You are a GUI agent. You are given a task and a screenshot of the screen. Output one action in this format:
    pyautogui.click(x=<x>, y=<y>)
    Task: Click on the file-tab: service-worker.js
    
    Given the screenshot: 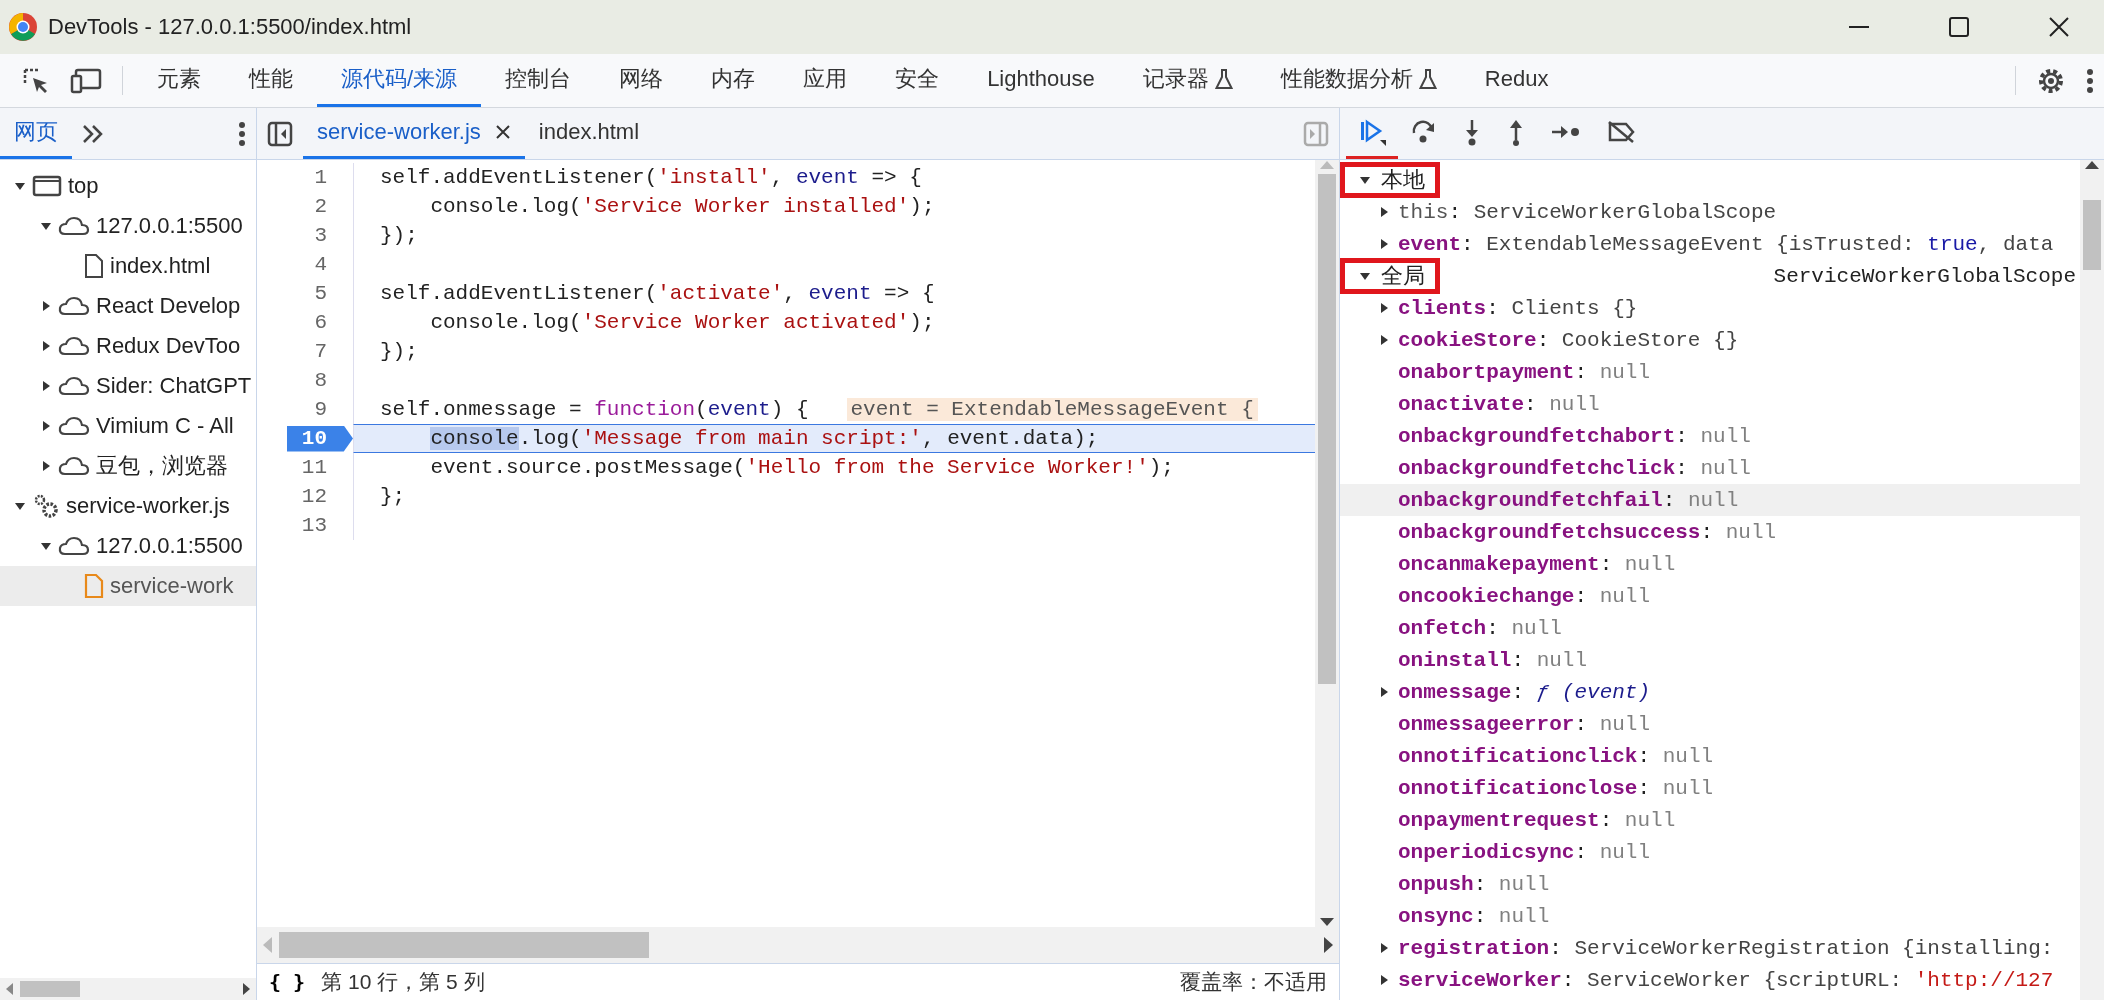 What is the action you would take?
    pyautogui.click(x=414, y=133)
    